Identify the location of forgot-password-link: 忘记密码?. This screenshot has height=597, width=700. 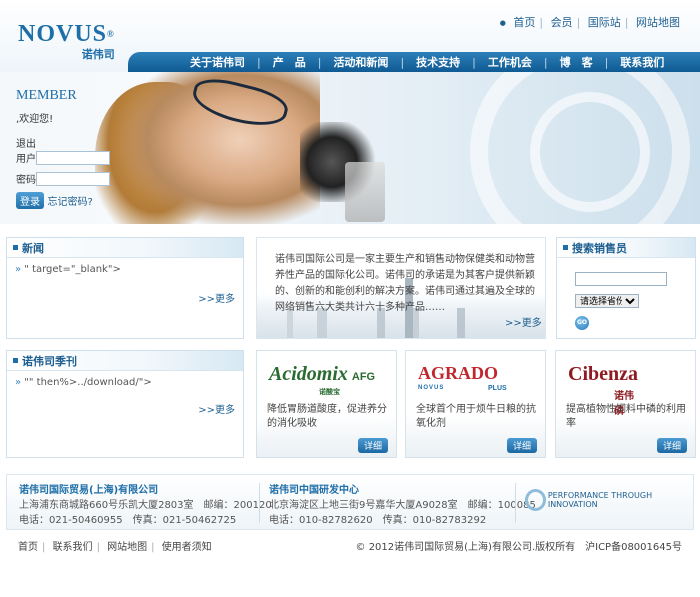
(70, 202).